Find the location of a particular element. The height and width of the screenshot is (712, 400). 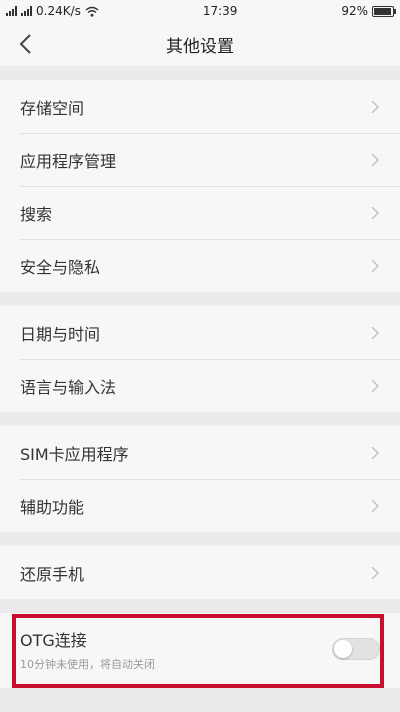

page-title: 其他设置 is located at coordinates (200, 46).